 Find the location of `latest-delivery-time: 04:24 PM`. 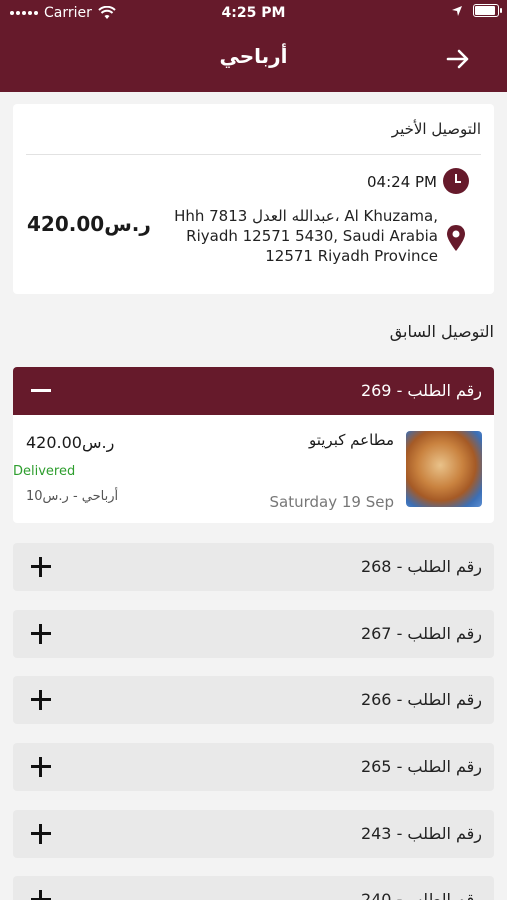

latest-delivery-time: 04:24 PM is located at coordinates (402, 182).